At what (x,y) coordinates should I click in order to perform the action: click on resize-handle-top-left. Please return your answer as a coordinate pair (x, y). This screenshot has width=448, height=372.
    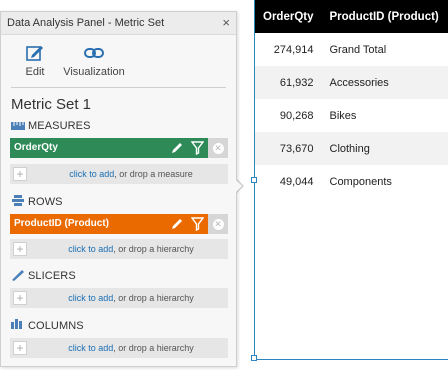
    Looking at the image, I should click on (254, 180).